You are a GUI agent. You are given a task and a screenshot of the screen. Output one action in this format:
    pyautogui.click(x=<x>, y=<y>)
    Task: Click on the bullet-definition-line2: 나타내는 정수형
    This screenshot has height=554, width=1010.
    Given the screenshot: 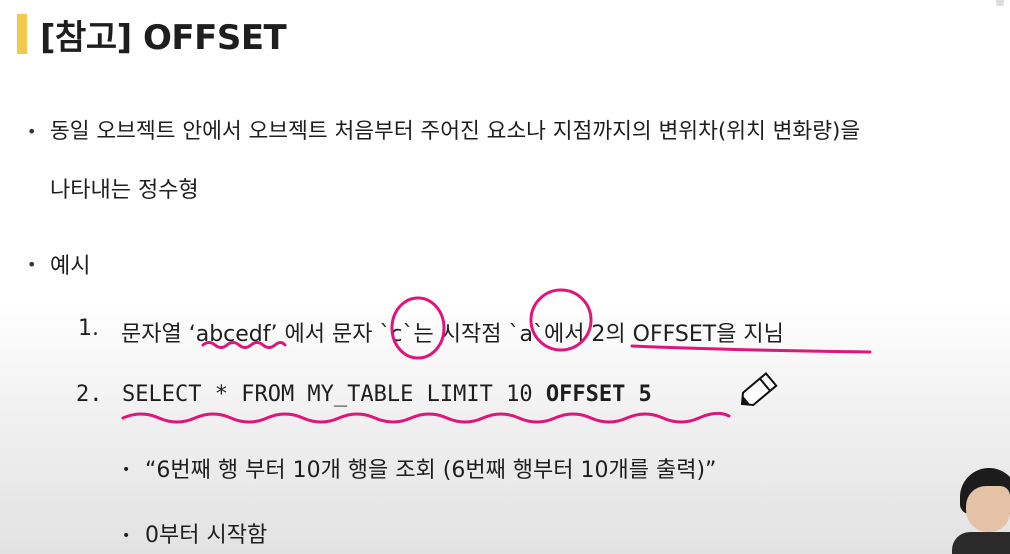 What is the action you would take?
    pyautogui.click(x=124, y=190)
    